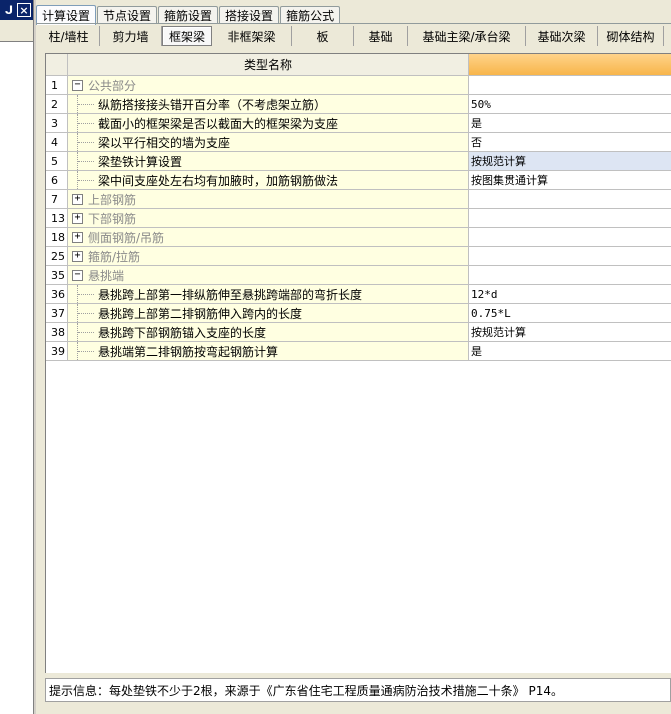 This screenshot has height=714, width=671. What do you see at coordinates (310, 15) in the screenshot?
I see `top-tab: 箍筋公式` at bounding box center [310, 15].